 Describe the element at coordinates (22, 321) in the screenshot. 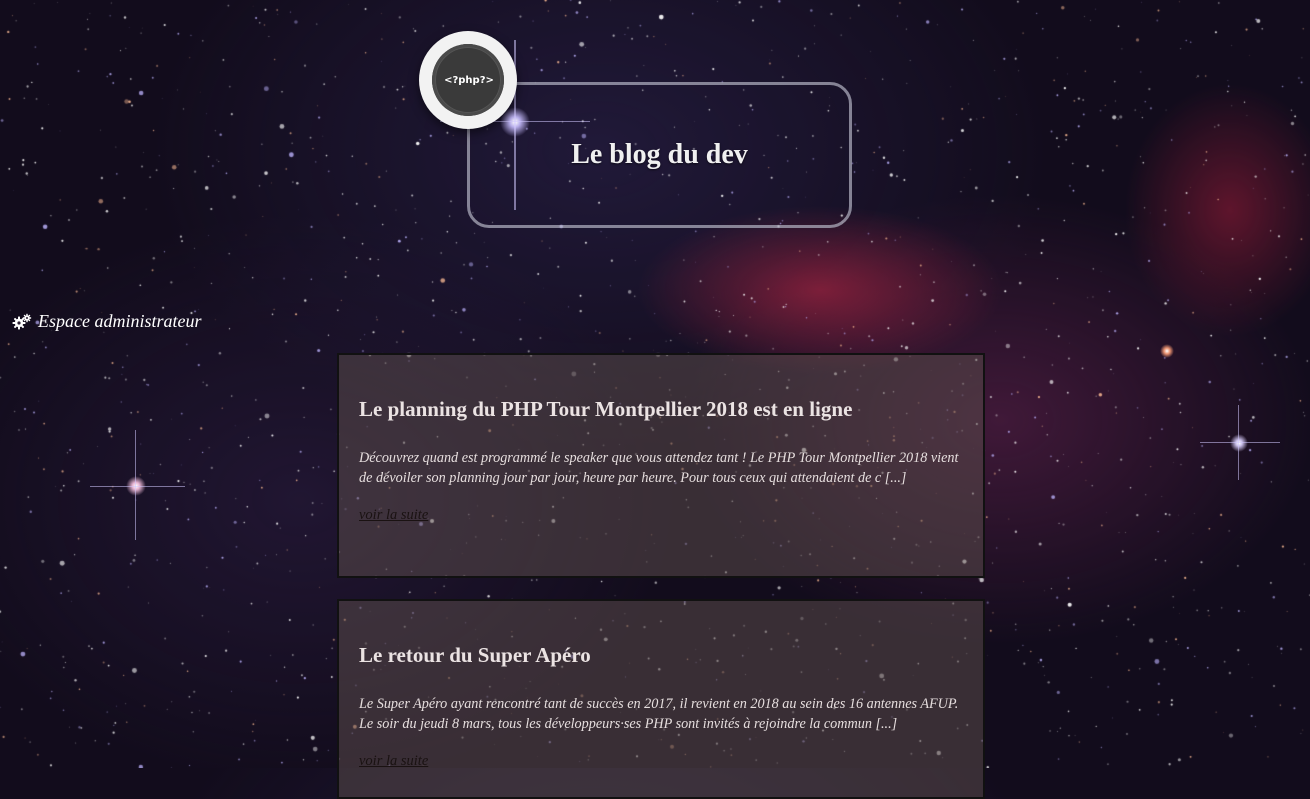

I see `gears-icon` at that location.